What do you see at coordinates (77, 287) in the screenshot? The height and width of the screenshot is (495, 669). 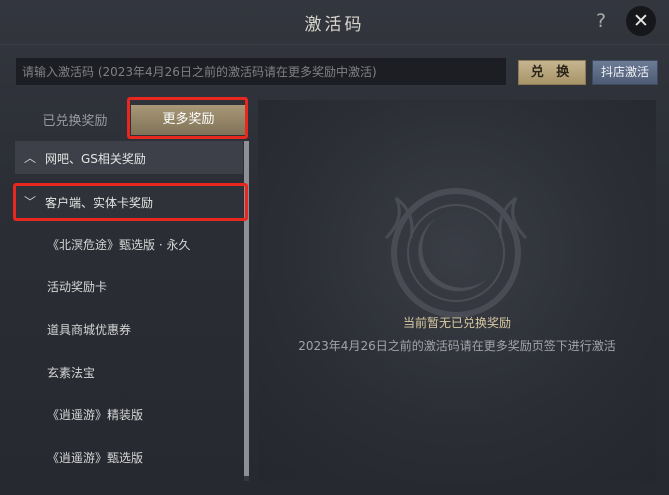 I see `list-item-label: 活动奖励卡` at bounding box center [77, 287].